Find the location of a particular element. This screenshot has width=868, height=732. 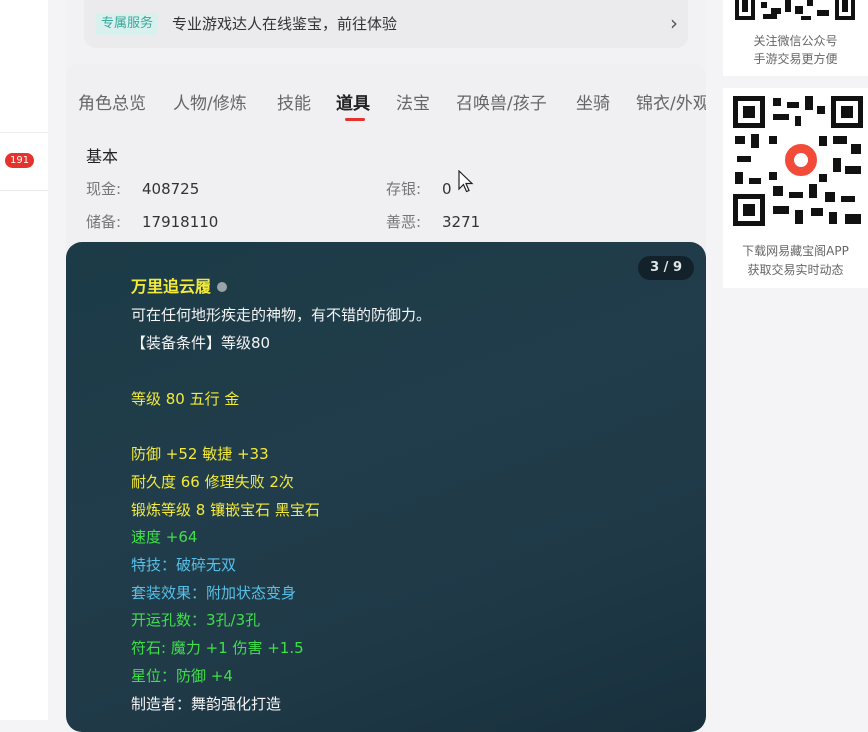

item-star: 星位：防御 +4 is located at coordinates (182, 676).